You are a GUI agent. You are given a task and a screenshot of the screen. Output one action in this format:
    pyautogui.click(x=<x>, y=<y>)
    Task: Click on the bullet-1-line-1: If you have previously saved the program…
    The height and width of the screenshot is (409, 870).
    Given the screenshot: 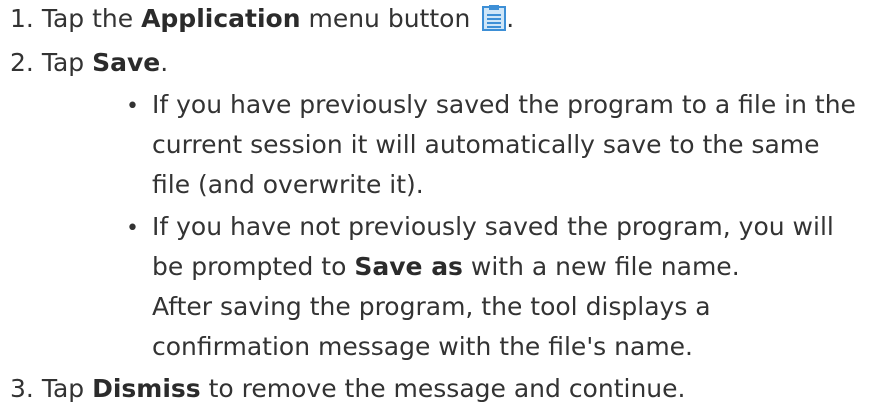 What is the action you would take?
    pyautogui.click(x=504, y=104)
    